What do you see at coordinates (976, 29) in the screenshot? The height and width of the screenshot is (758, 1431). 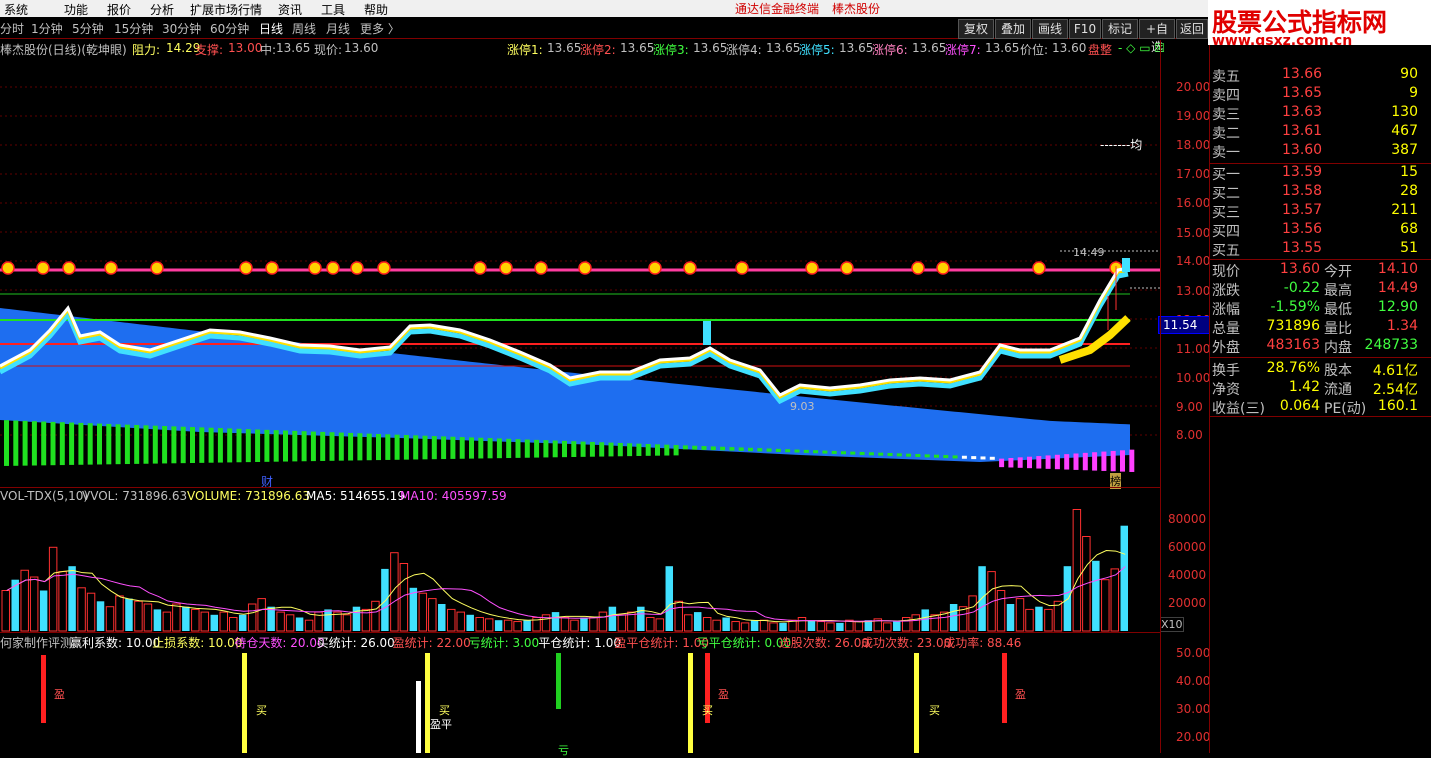 I see `fuquan-button: 复权` at bounding box center [976, 29].